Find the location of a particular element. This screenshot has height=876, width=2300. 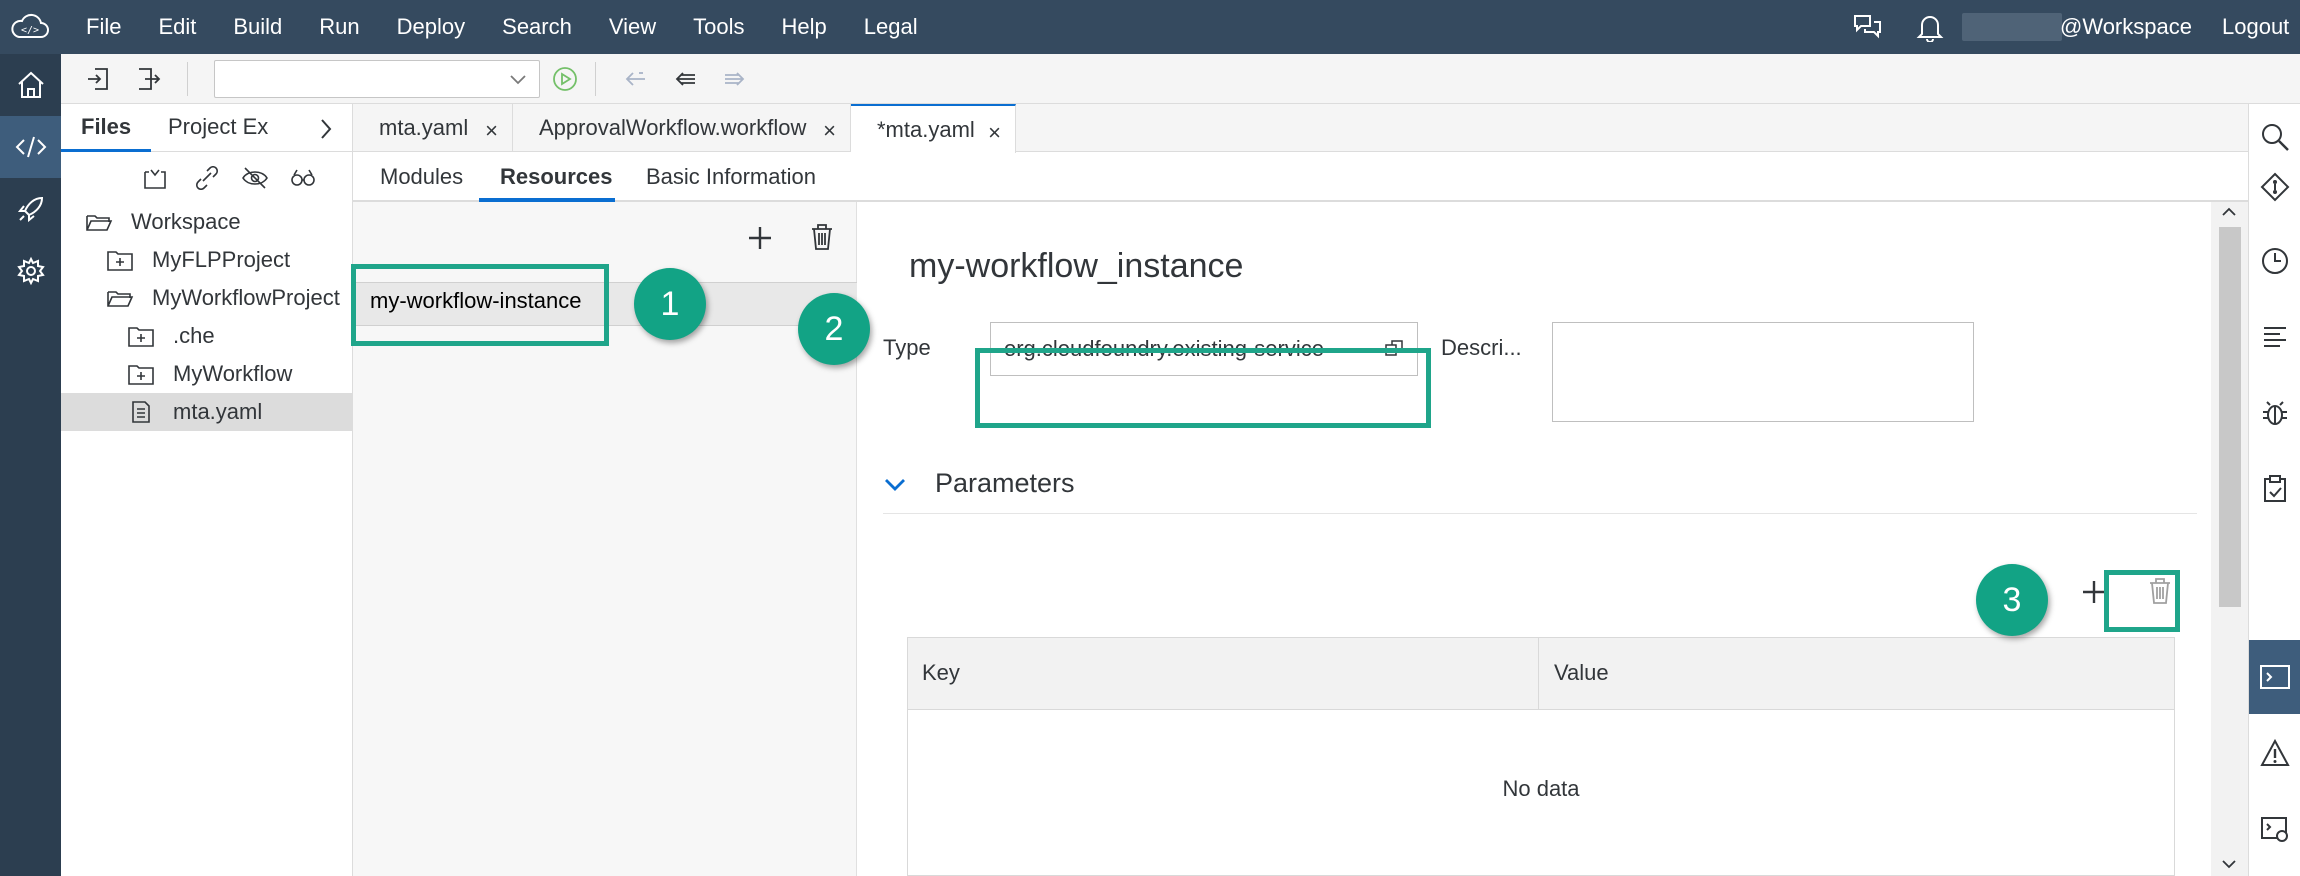

search-button is located at coordinates (2274, 137).